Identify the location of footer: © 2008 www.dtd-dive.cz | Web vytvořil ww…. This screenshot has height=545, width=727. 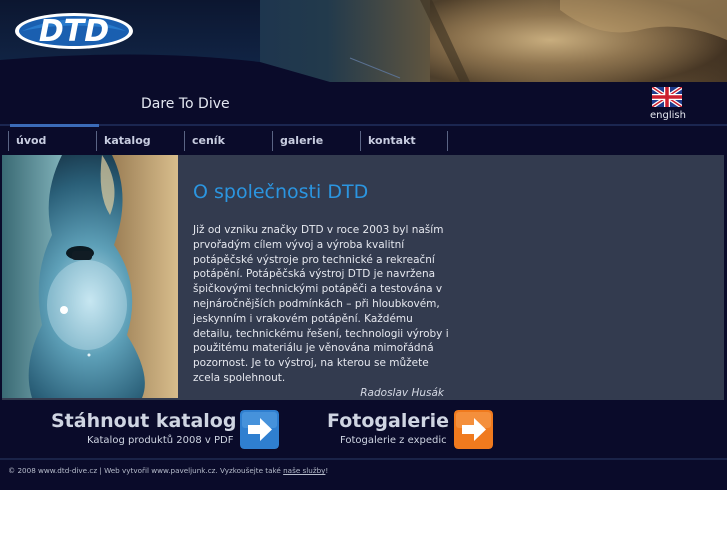
(168, 470).